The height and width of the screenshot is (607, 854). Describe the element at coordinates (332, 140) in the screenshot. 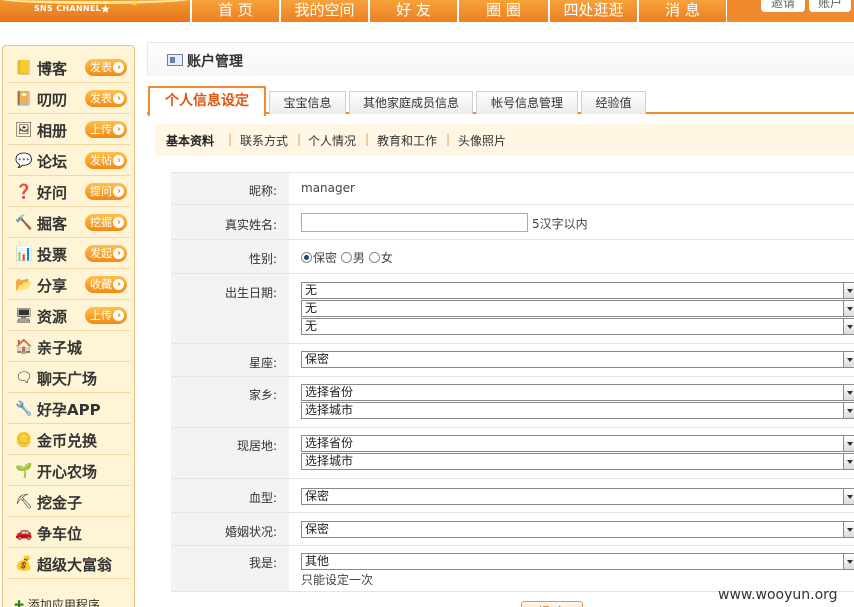

I see `subnav-personal: 个人情况` at that location.